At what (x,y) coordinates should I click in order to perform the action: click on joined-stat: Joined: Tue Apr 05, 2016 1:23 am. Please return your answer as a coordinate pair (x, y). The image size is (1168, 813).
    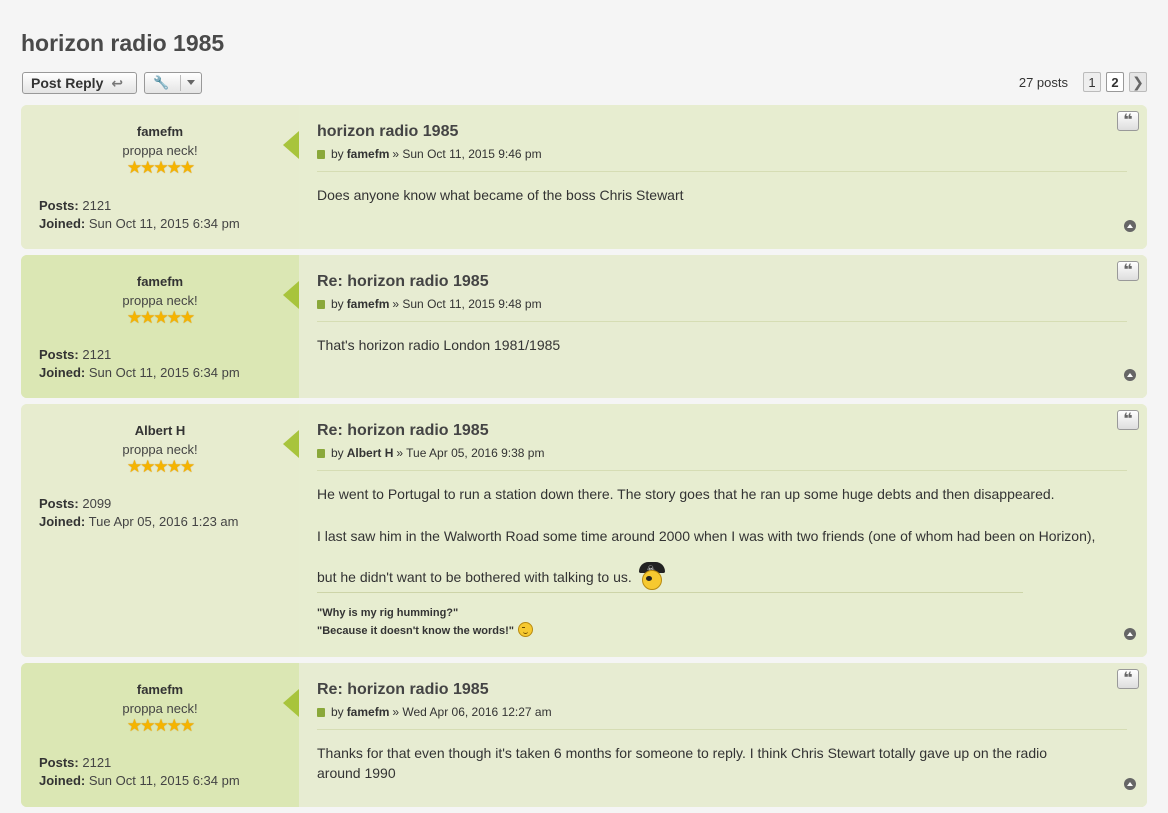
    Looking at the image, I should click on (139, 521).